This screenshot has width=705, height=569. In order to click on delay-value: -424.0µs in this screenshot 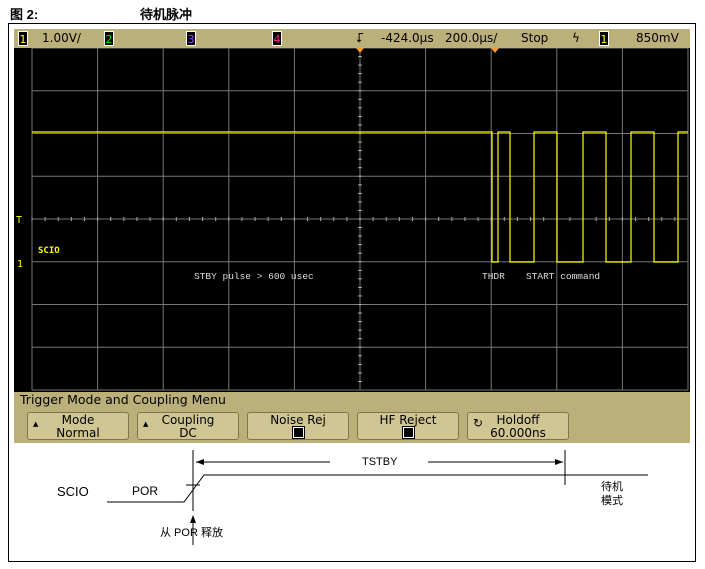, I will do `click(407, 38)`.